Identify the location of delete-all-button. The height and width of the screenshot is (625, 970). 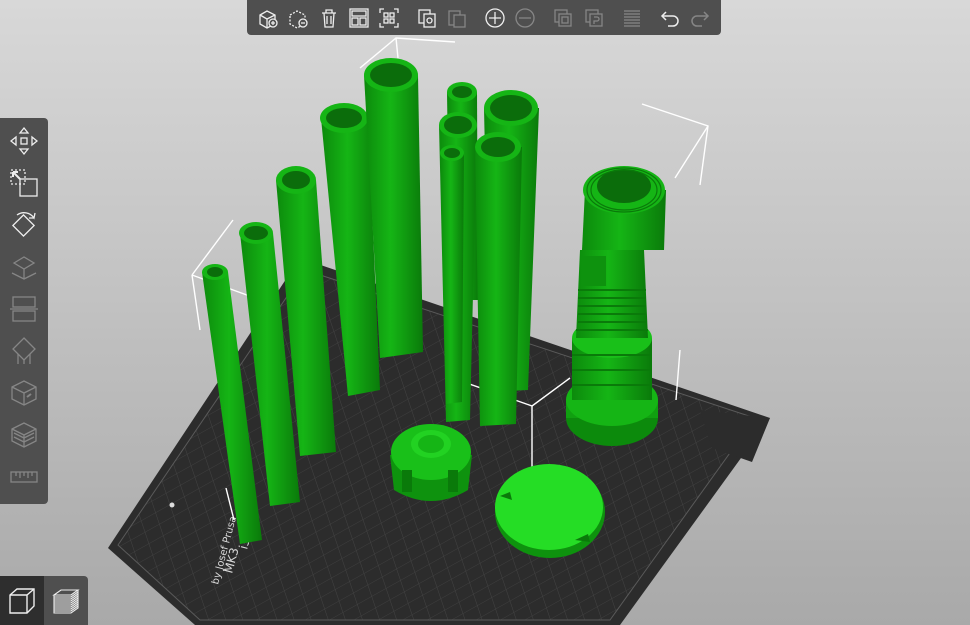
(328, 18).